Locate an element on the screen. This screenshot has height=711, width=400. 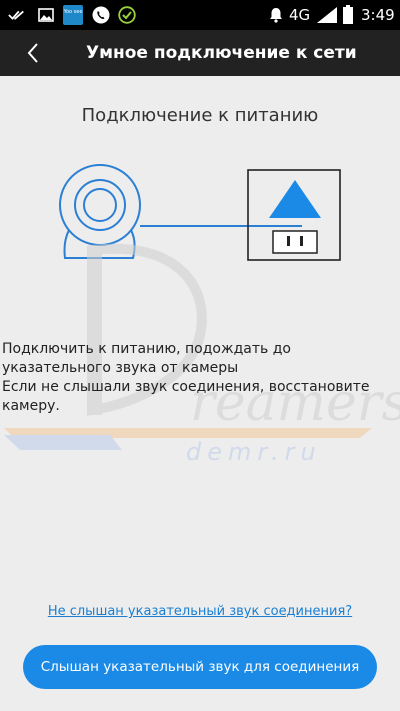
status-bar: Yoo see 4G 3:49 is located at coordinates (200, 15).